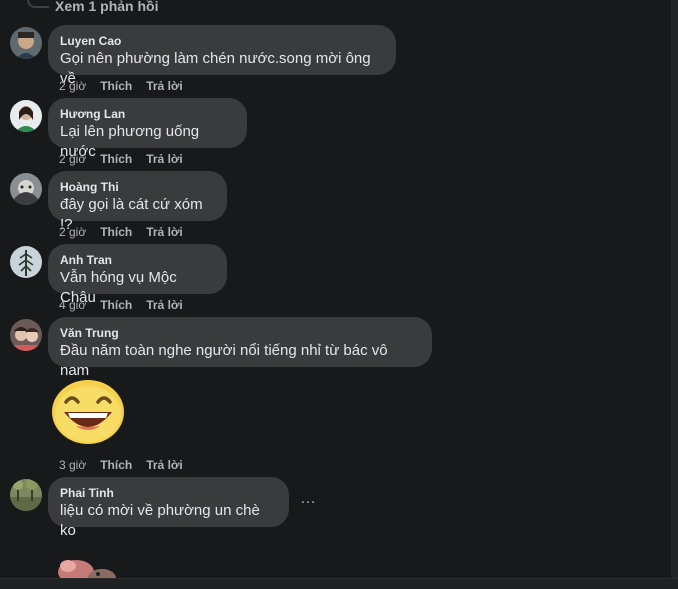 This screenshot has height=589, width=678. I want to click on comment-actions: 4 giờ Thích Trả lời, so click(128, 305).